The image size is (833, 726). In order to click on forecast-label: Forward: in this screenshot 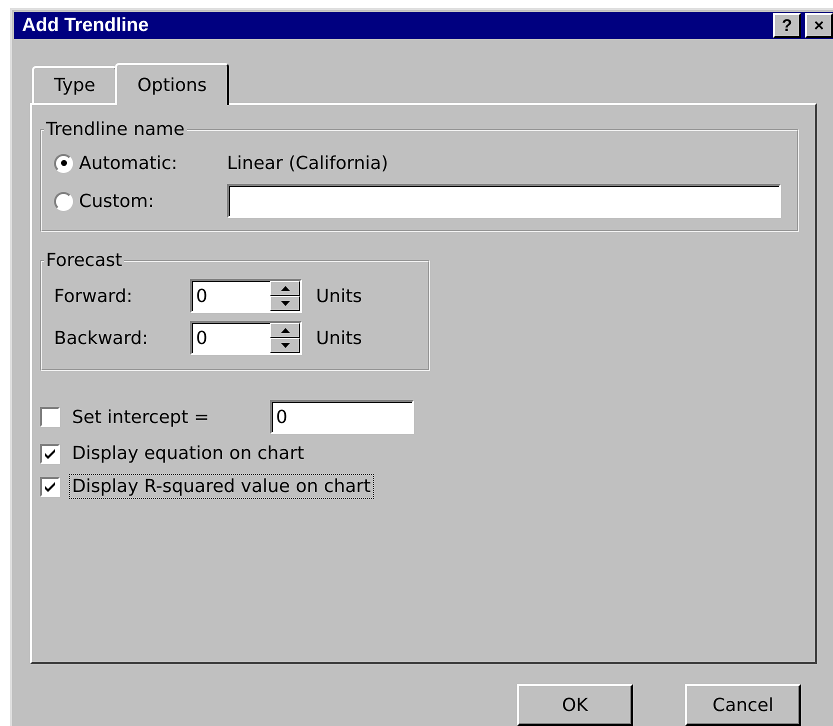, I will do `click(94, 296)`.